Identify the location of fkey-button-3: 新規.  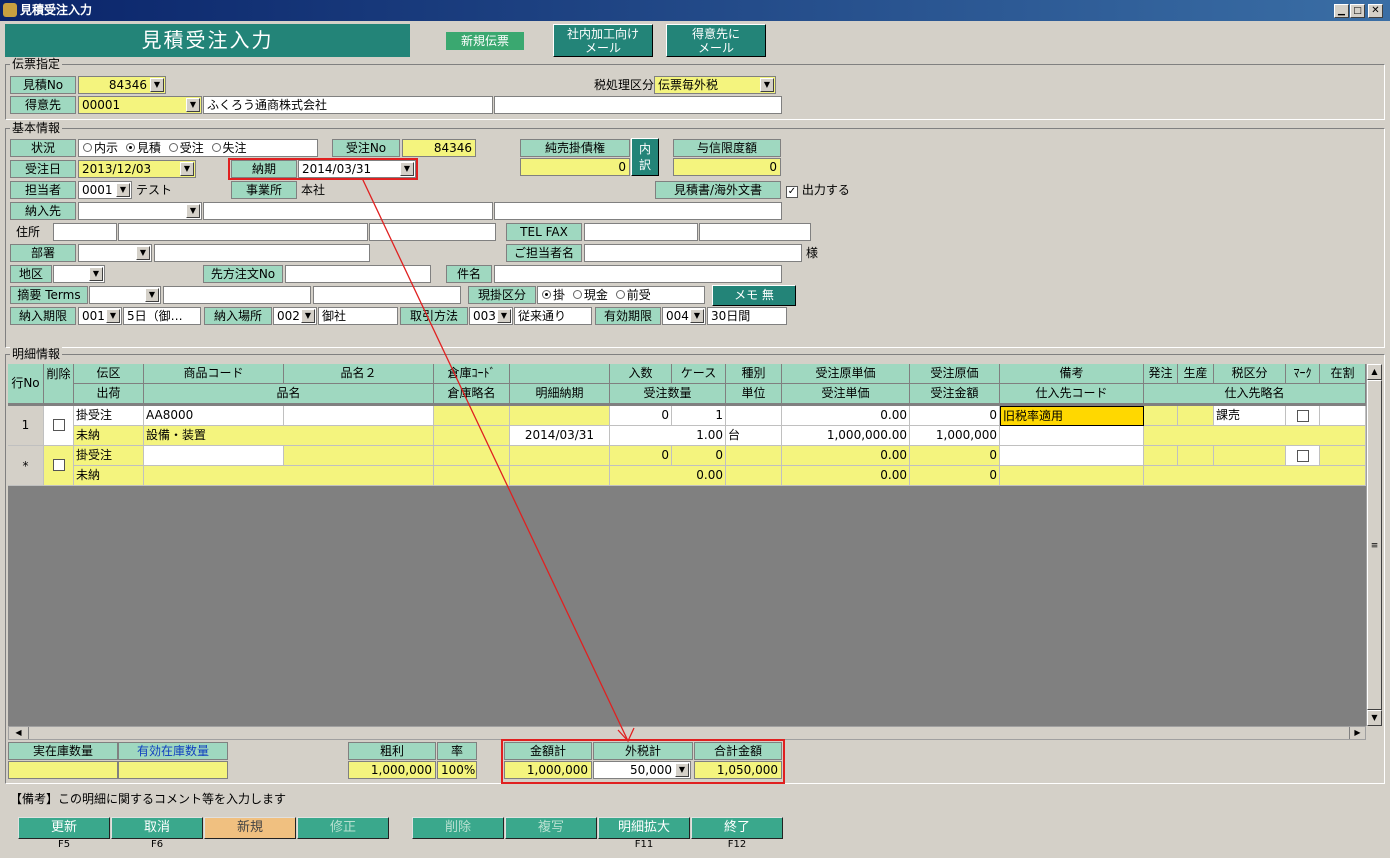
(250, 828).